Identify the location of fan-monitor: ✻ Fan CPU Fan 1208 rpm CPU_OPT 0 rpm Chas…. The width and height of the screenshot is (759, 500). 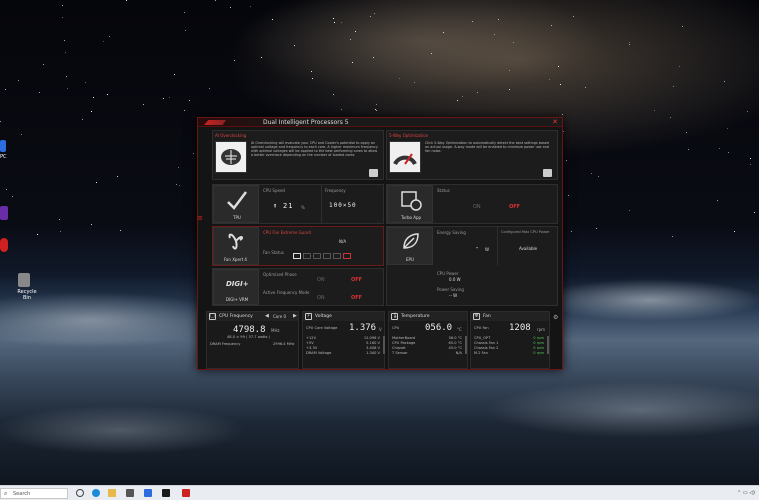
(510, 340).